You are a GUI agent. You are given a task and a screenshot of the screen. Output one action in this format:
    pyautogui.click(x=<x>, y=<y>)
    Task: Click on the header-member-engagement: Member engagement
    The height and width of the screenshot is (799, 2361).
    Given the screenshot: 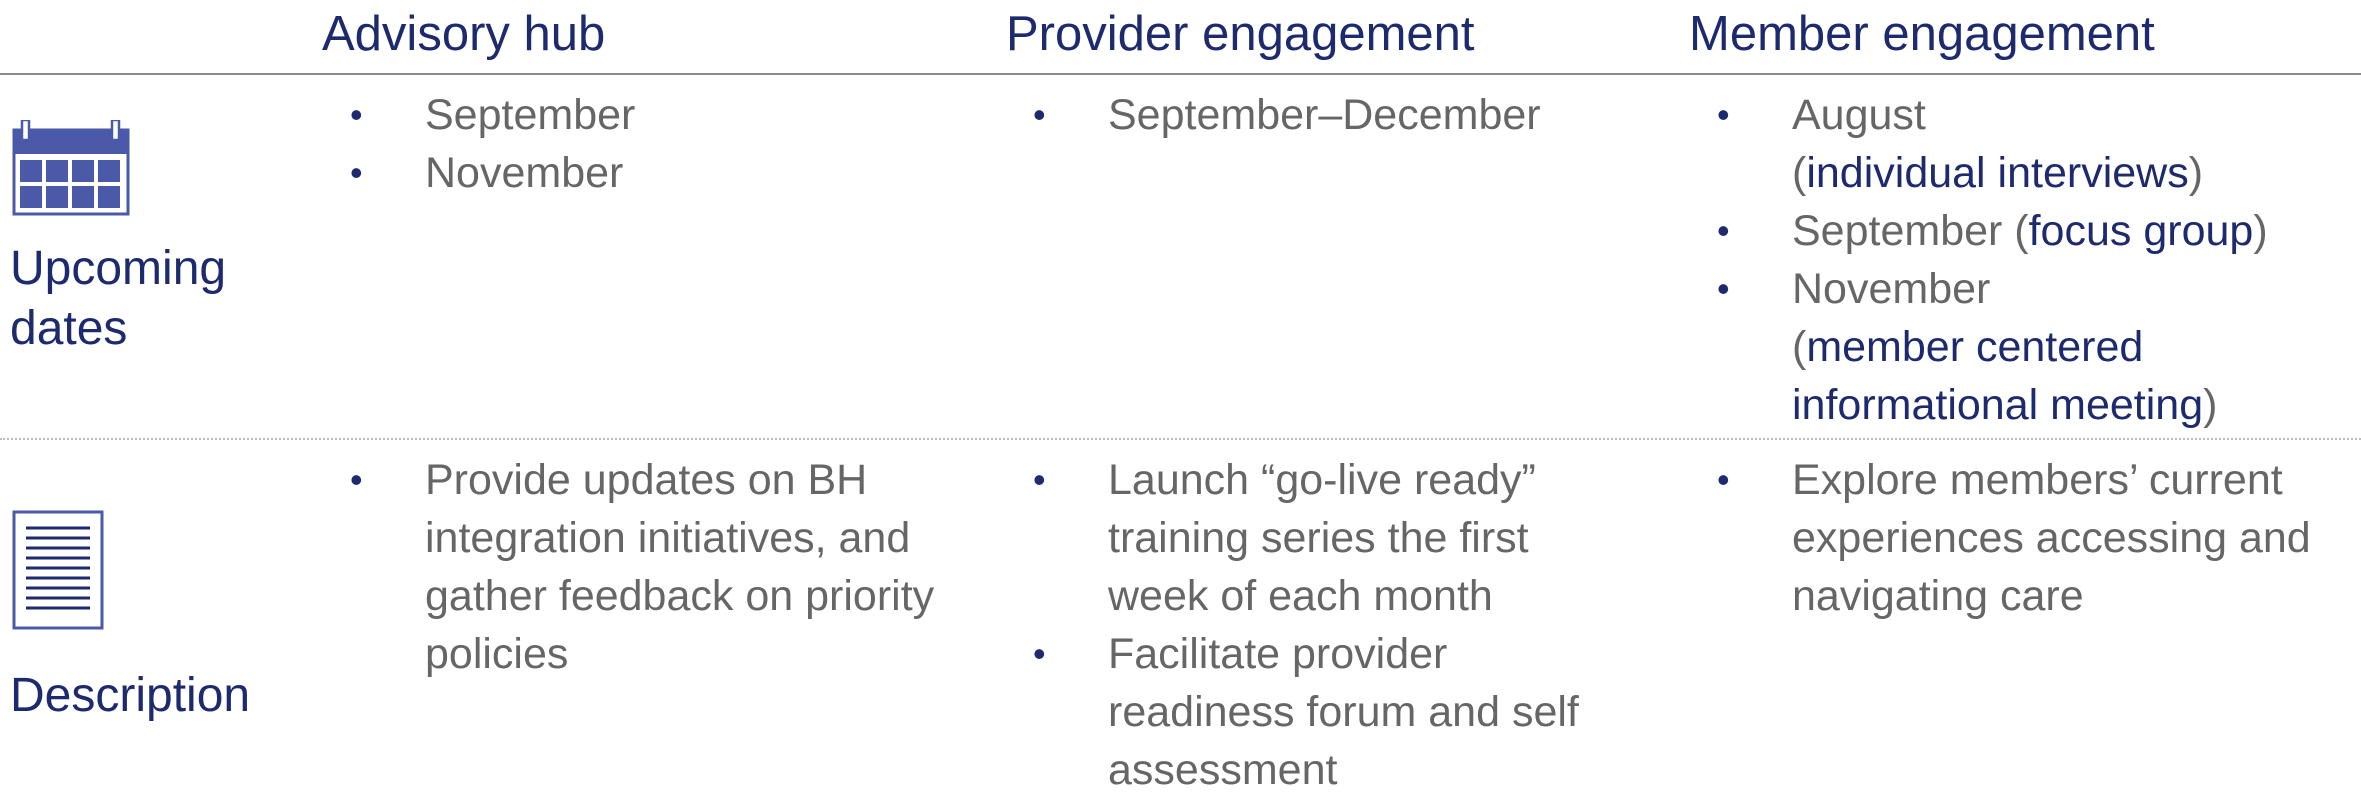 What is the action you would take?
    pyautogui.click(x=1922, y=34)
    